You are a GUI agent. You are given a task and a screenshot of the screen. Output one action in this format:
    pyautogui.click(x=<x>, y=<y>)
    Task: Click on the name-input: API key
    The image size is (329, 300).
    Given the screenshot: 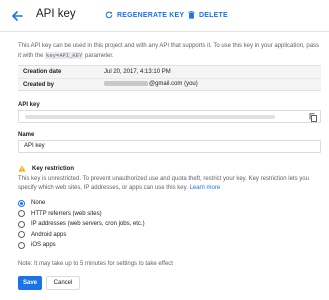 What is the action you would take?
    pyautogui.click(x=169, y=146)
    